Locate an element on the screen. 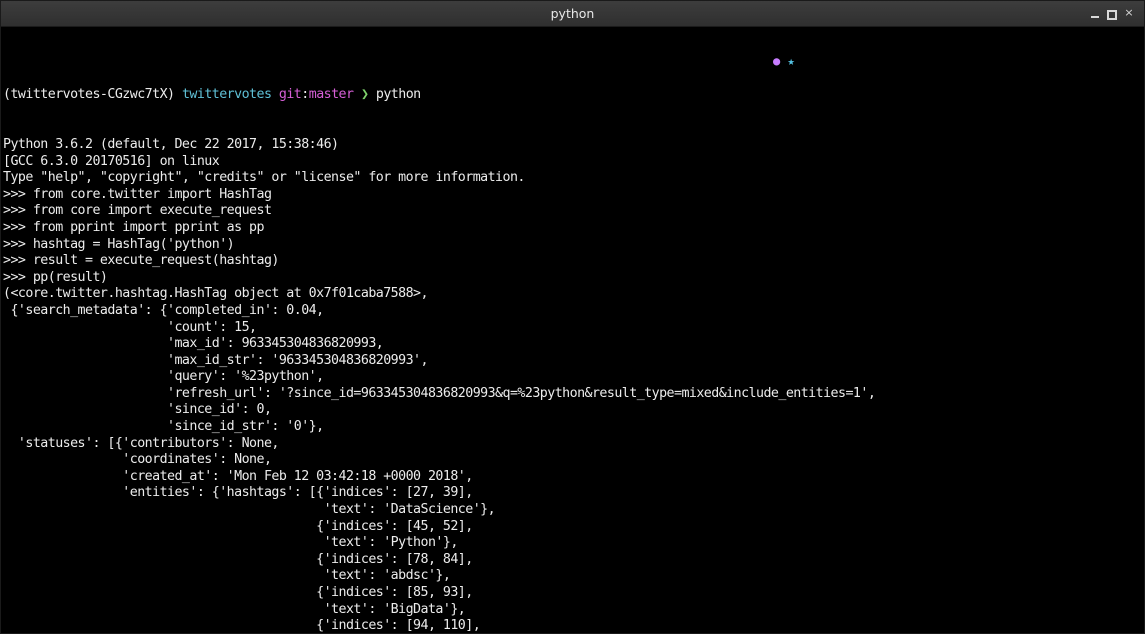 The width and height of the screenshot is (1145, 634). close-button: × is located at coordinates (1129, 13).